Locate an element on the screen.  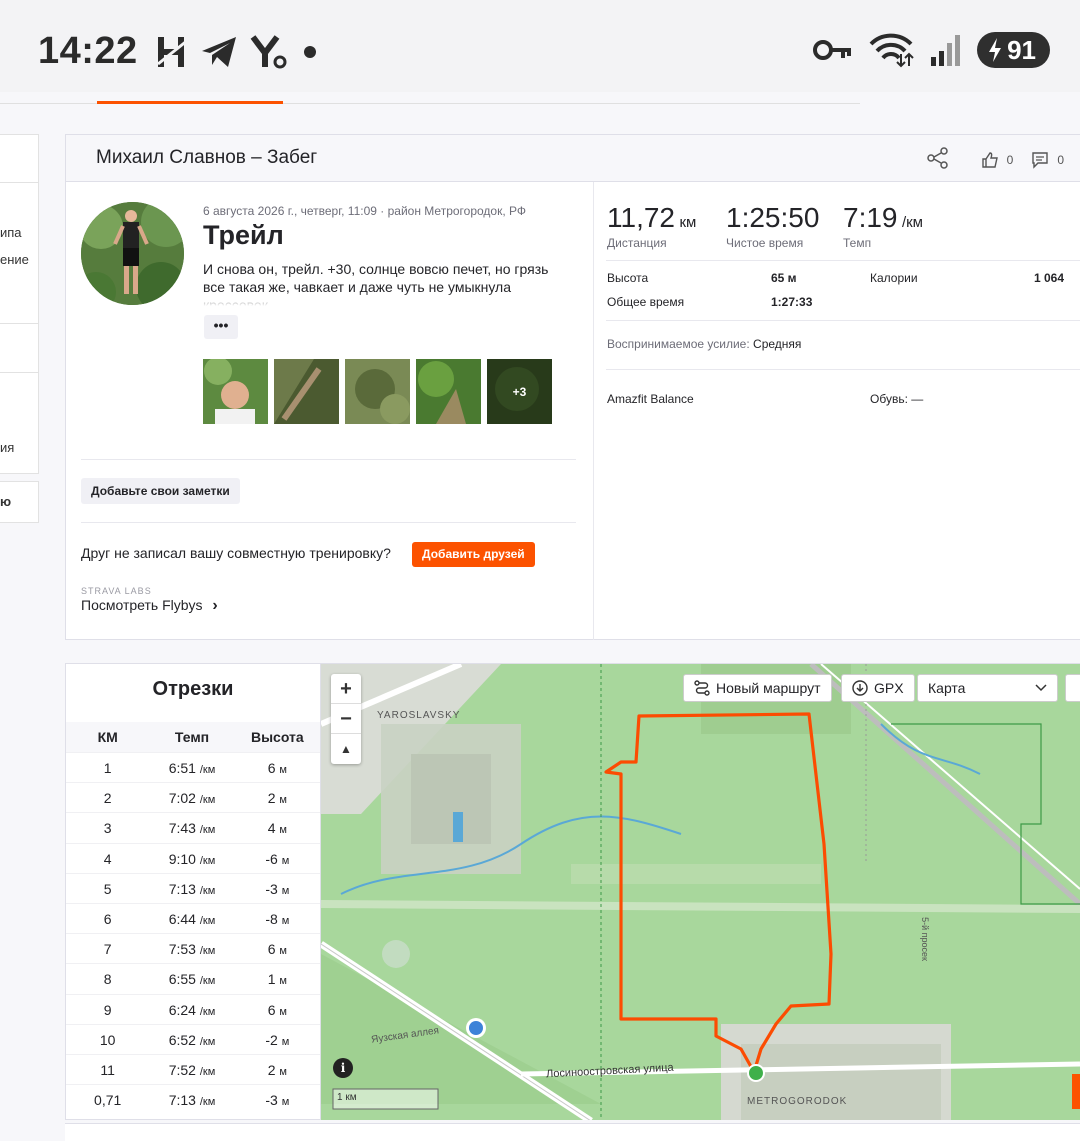
add-notes-button: Добавьте свои заметки is located at coordinates (160, 491).